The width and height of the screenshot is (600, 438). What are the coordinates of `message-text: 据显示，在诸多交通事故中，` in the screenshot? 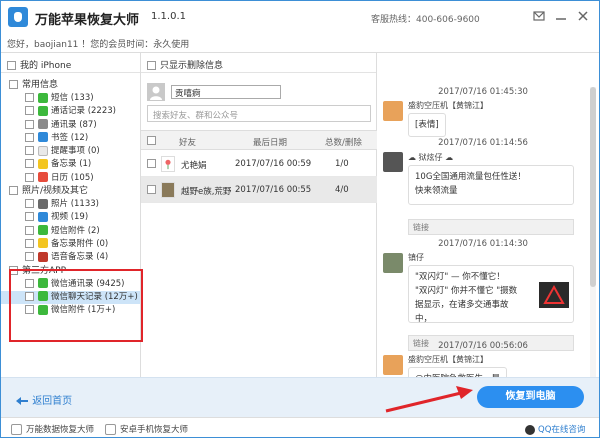 It's located at (462, 312).